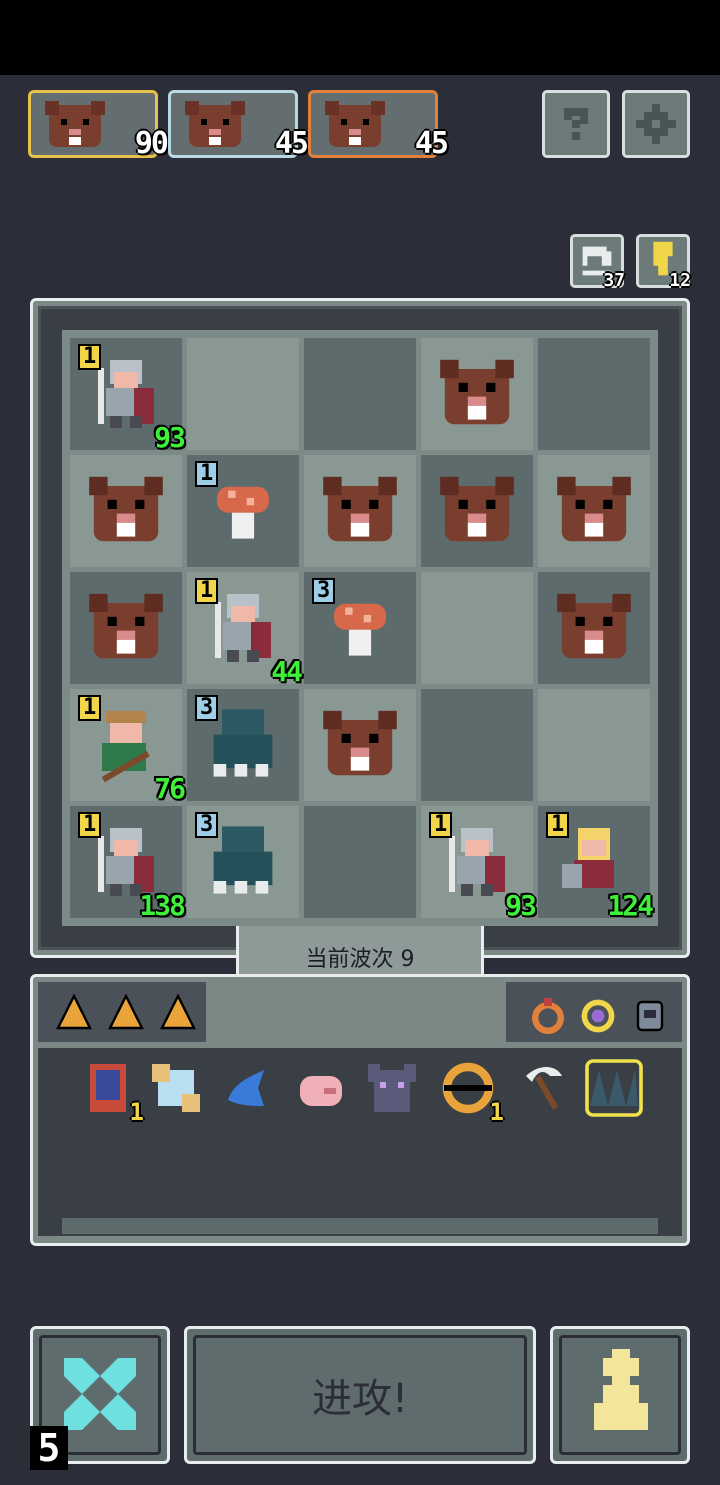  I want to click on spike-trap-icon, so click(614, 1088).